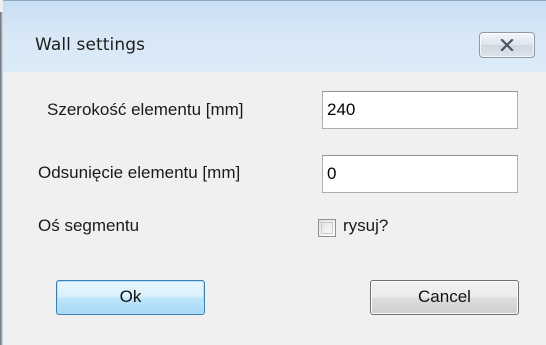  Describe the element at coordinates (365, 226) in the screenshot. I see `draw-checkbox-label: rysuj?` at that location.